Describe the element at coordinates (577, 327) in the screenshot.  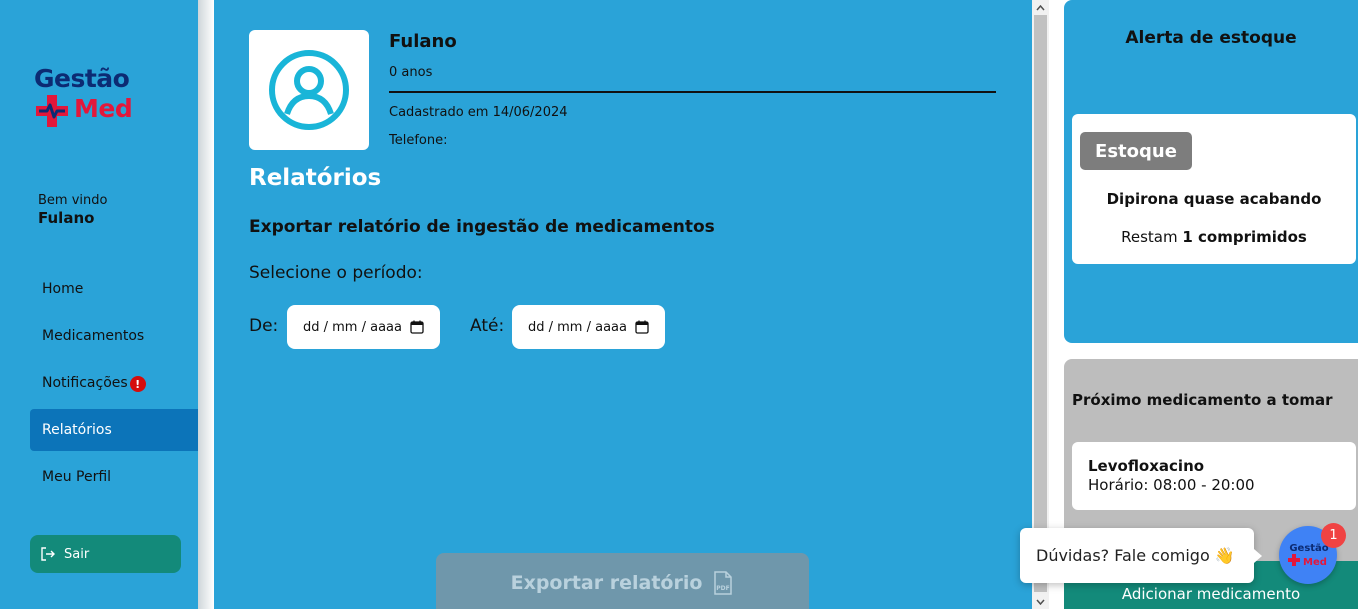
I see `to-date-value: dd / mm / aaaa` at that location.